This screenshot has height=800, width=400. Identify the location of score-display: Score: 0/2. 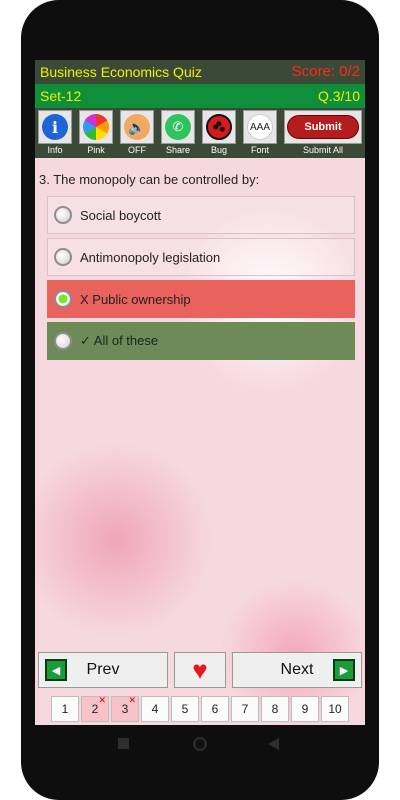
(325, 71).